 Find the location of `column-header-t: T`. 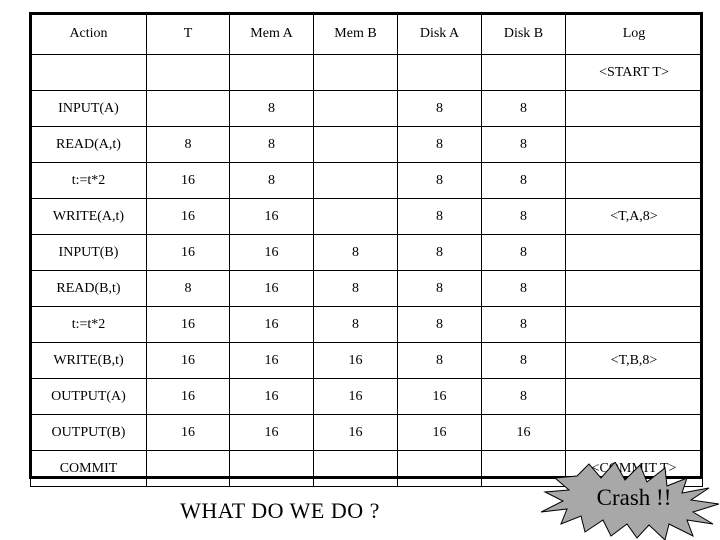

column-header-t: T is located at coordinates (188, 34).